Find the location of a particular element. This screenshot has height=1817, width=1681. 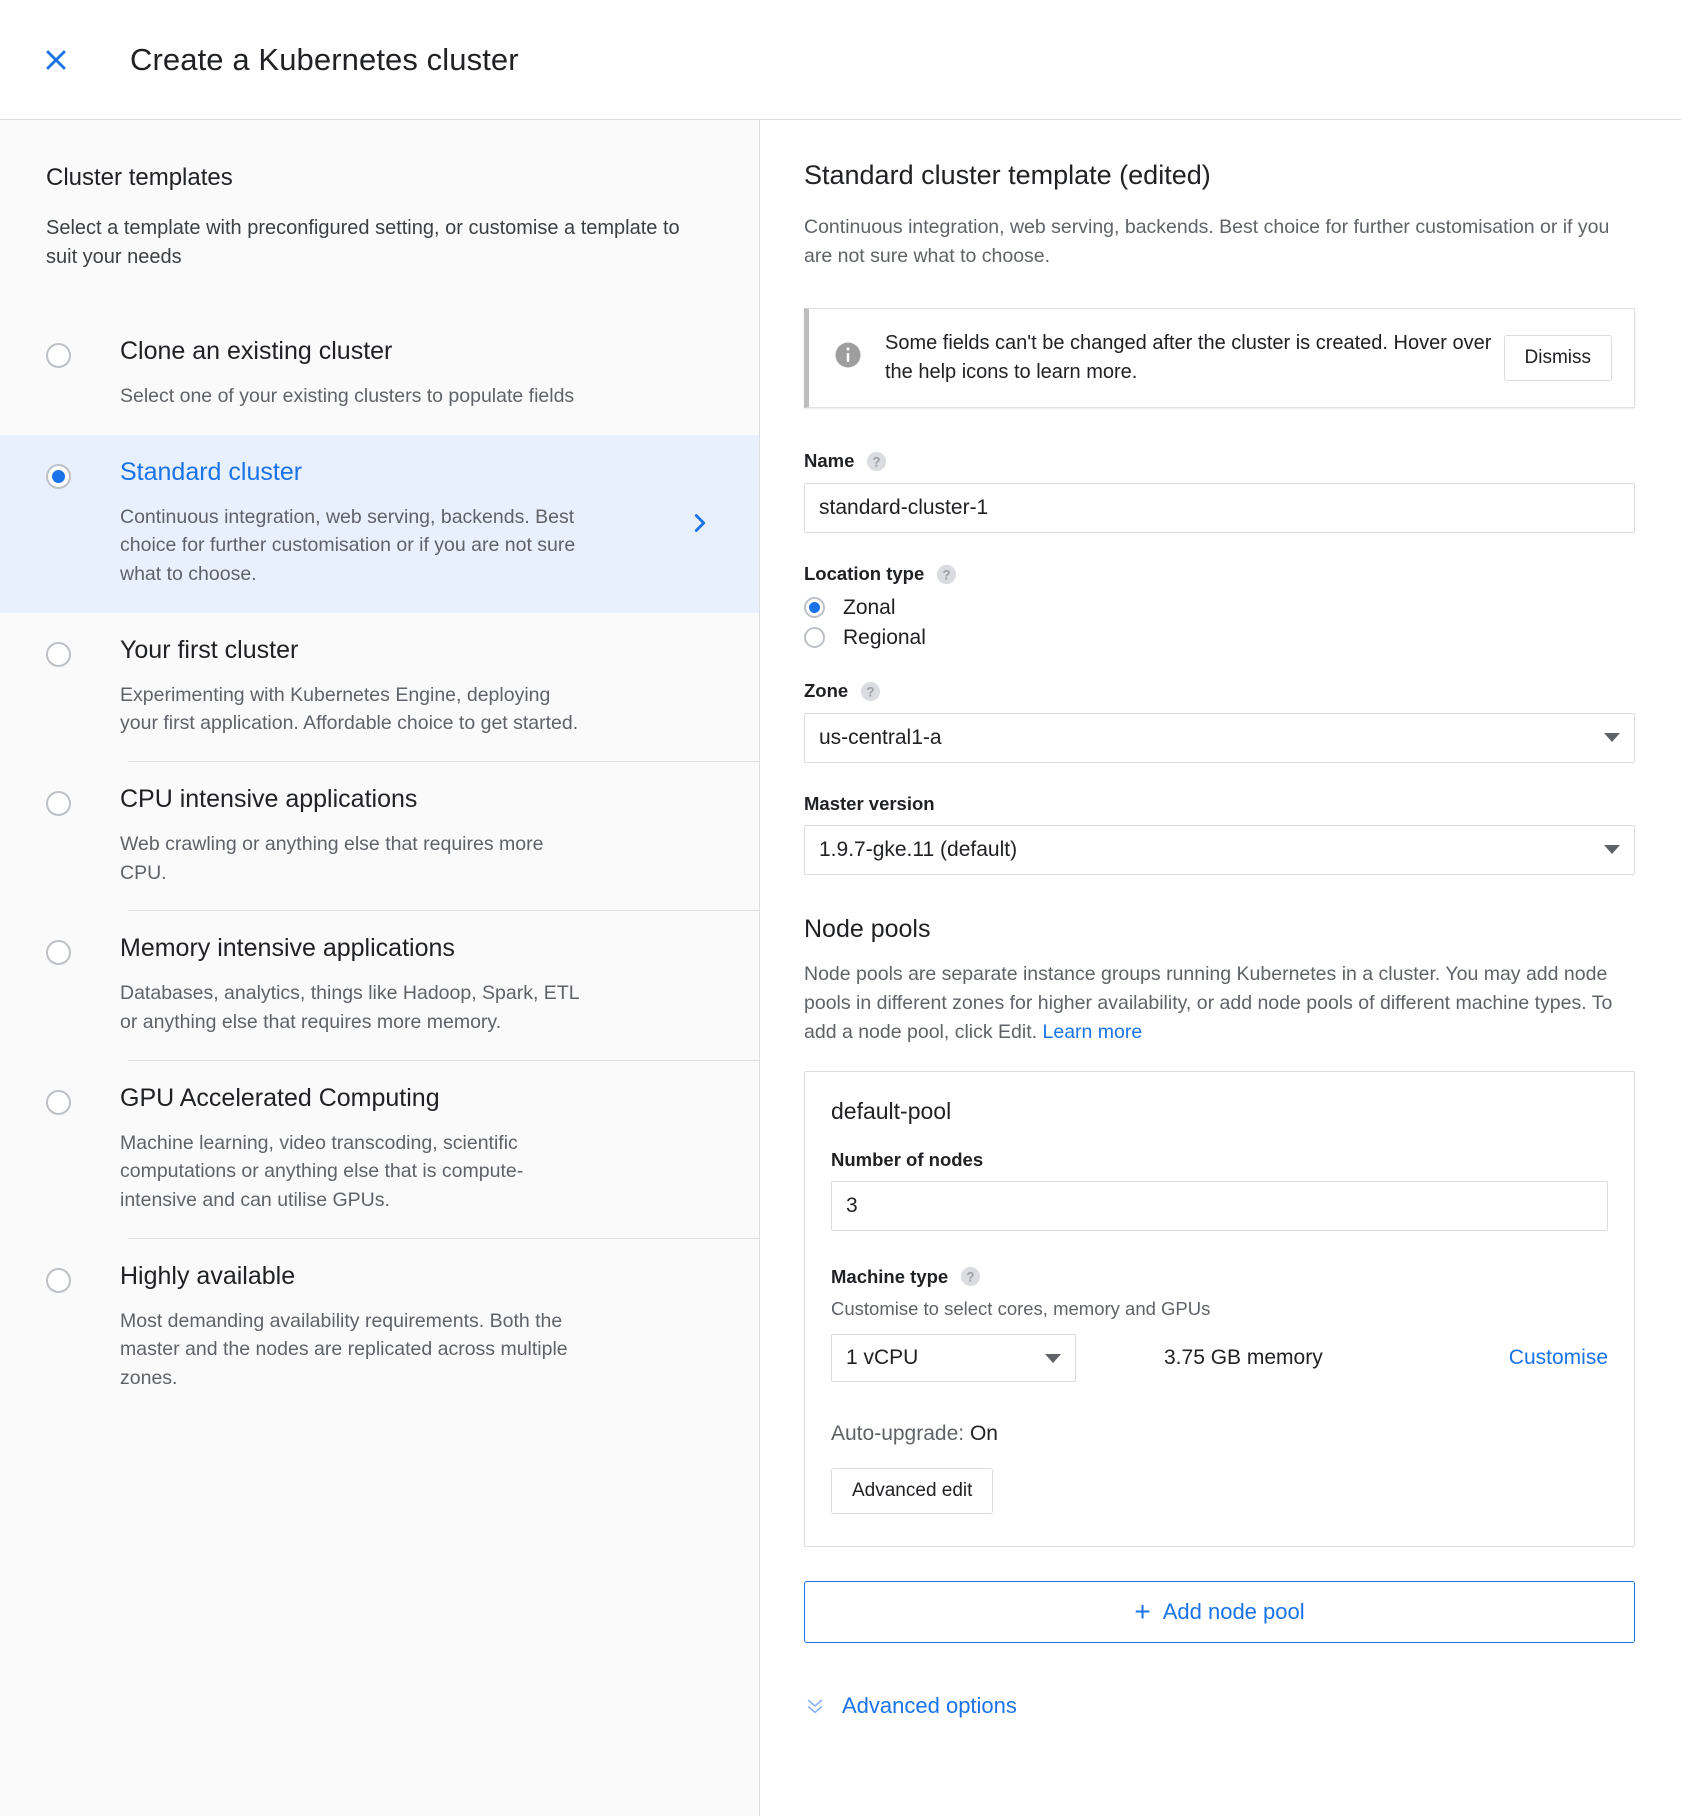

double-chevron-down-icon is located at coordinates (815, 1706).